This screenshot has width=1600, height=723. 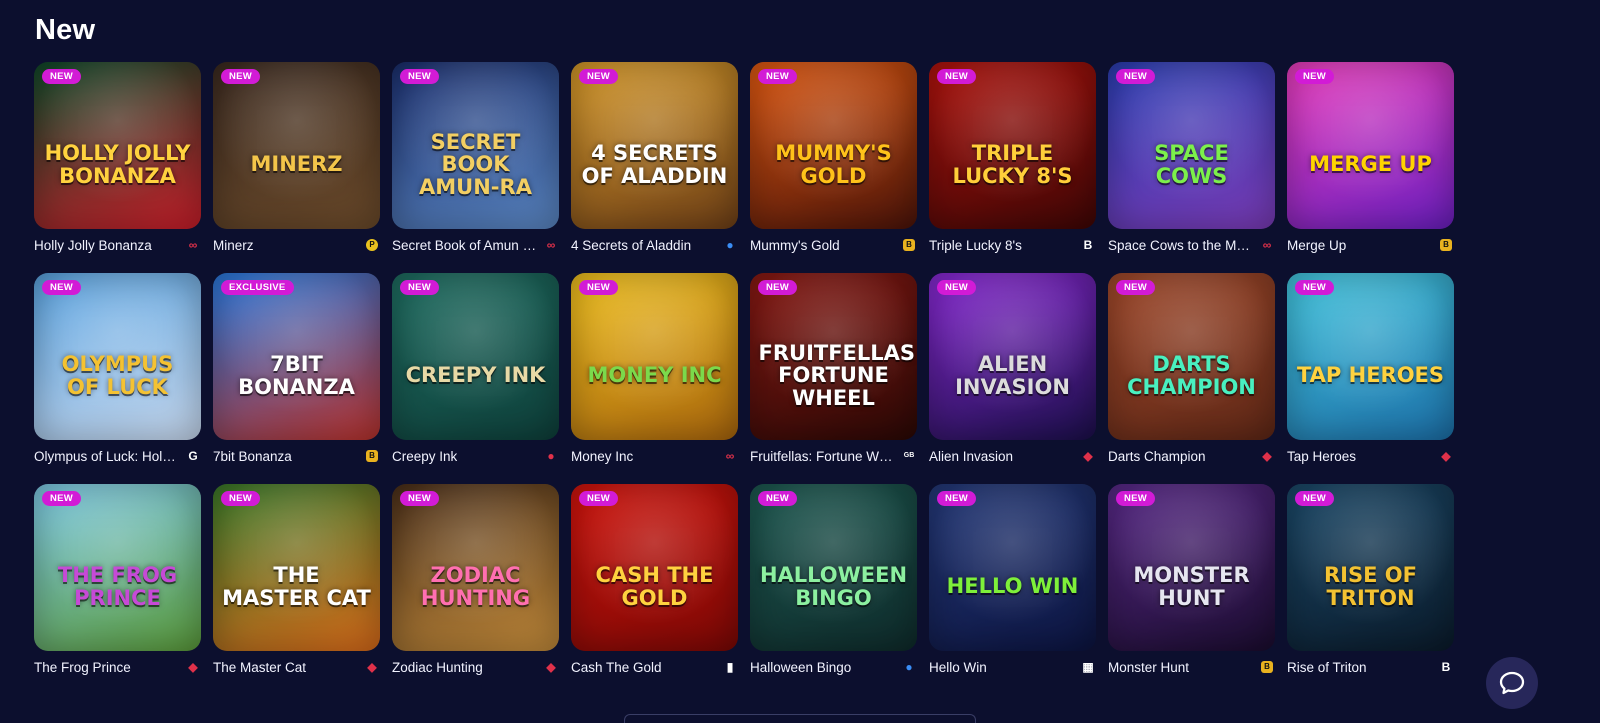 I want to click on game-thumbnail: NEW Tap Heroes, so click(x=1370, y=356).